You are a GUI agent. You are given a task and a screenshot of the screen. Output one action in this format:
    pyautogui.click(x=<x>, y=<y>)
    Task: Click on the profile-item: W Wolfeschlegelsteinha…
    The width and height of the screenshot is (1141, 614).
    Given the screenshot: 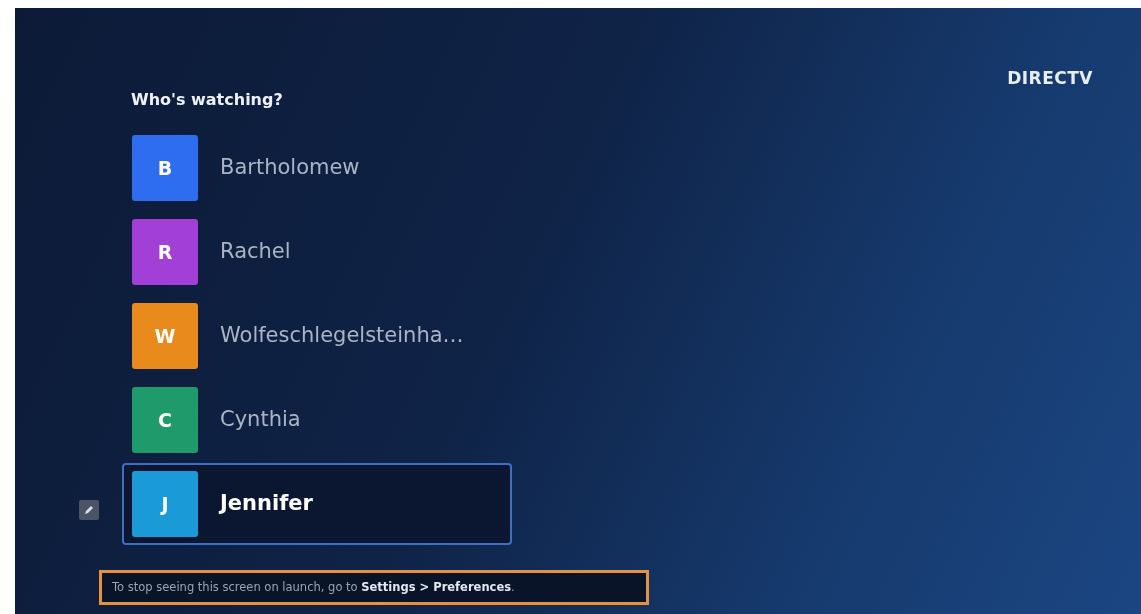 What is the action you would take?
    pyautogui.click(x=317, y=336)
    